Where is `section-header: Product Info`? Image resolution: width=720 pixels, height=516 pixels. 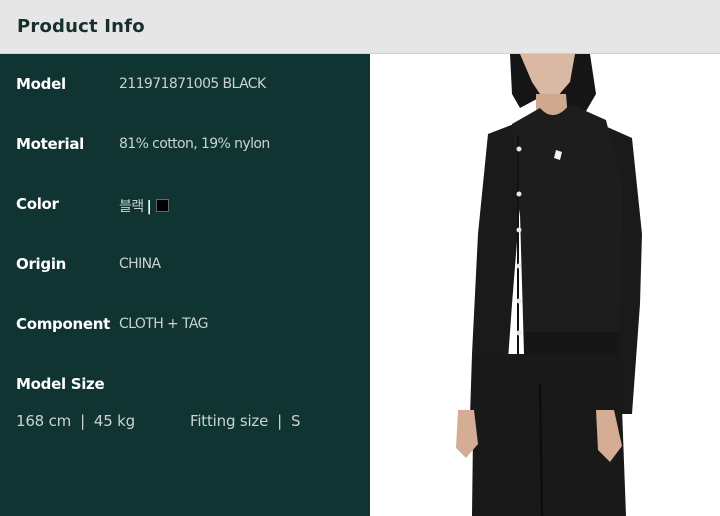
section-header: Product Info is located at coordinates (360, 27).